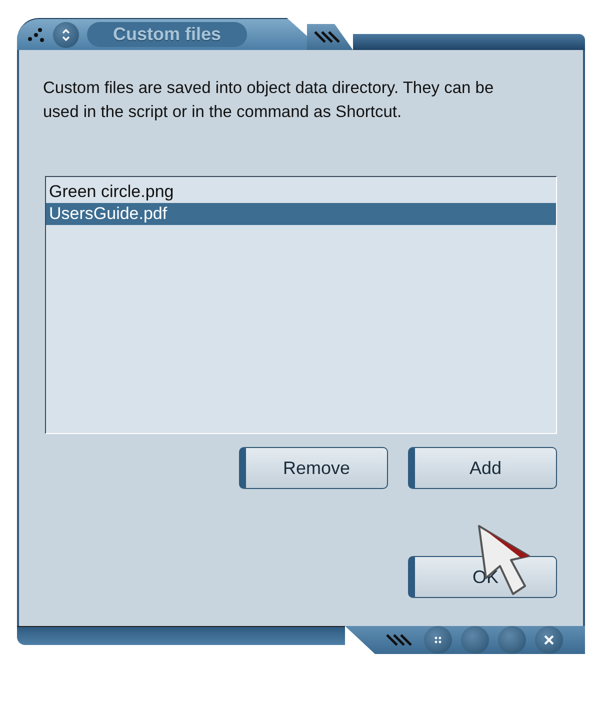  I want to click on window-title: Custom files, so click(167, 34).